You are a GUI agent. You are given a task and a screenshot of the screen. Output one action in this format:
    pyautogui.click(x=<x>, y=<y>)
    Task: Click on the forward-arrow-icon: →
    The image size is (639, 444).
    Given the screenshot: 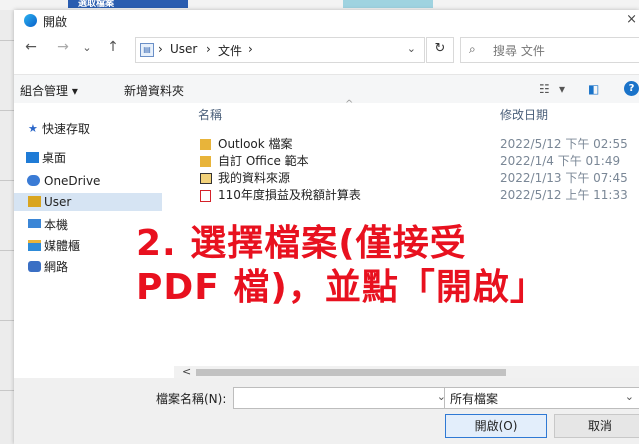 What is the action you would take?
    pyautogui.click(x=63, y=47)
    